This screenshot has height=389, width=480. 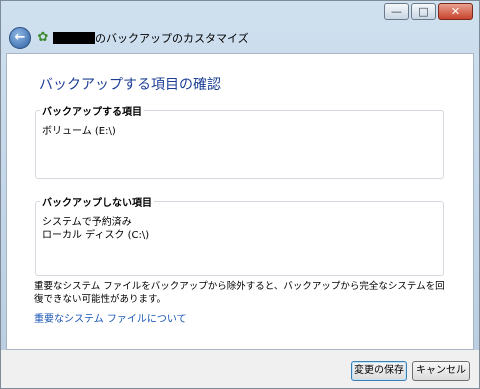 What do you see at coordinates (423, 11) in the screenshot?
I see `maximize-button: □` at bounding box center [423, 11].